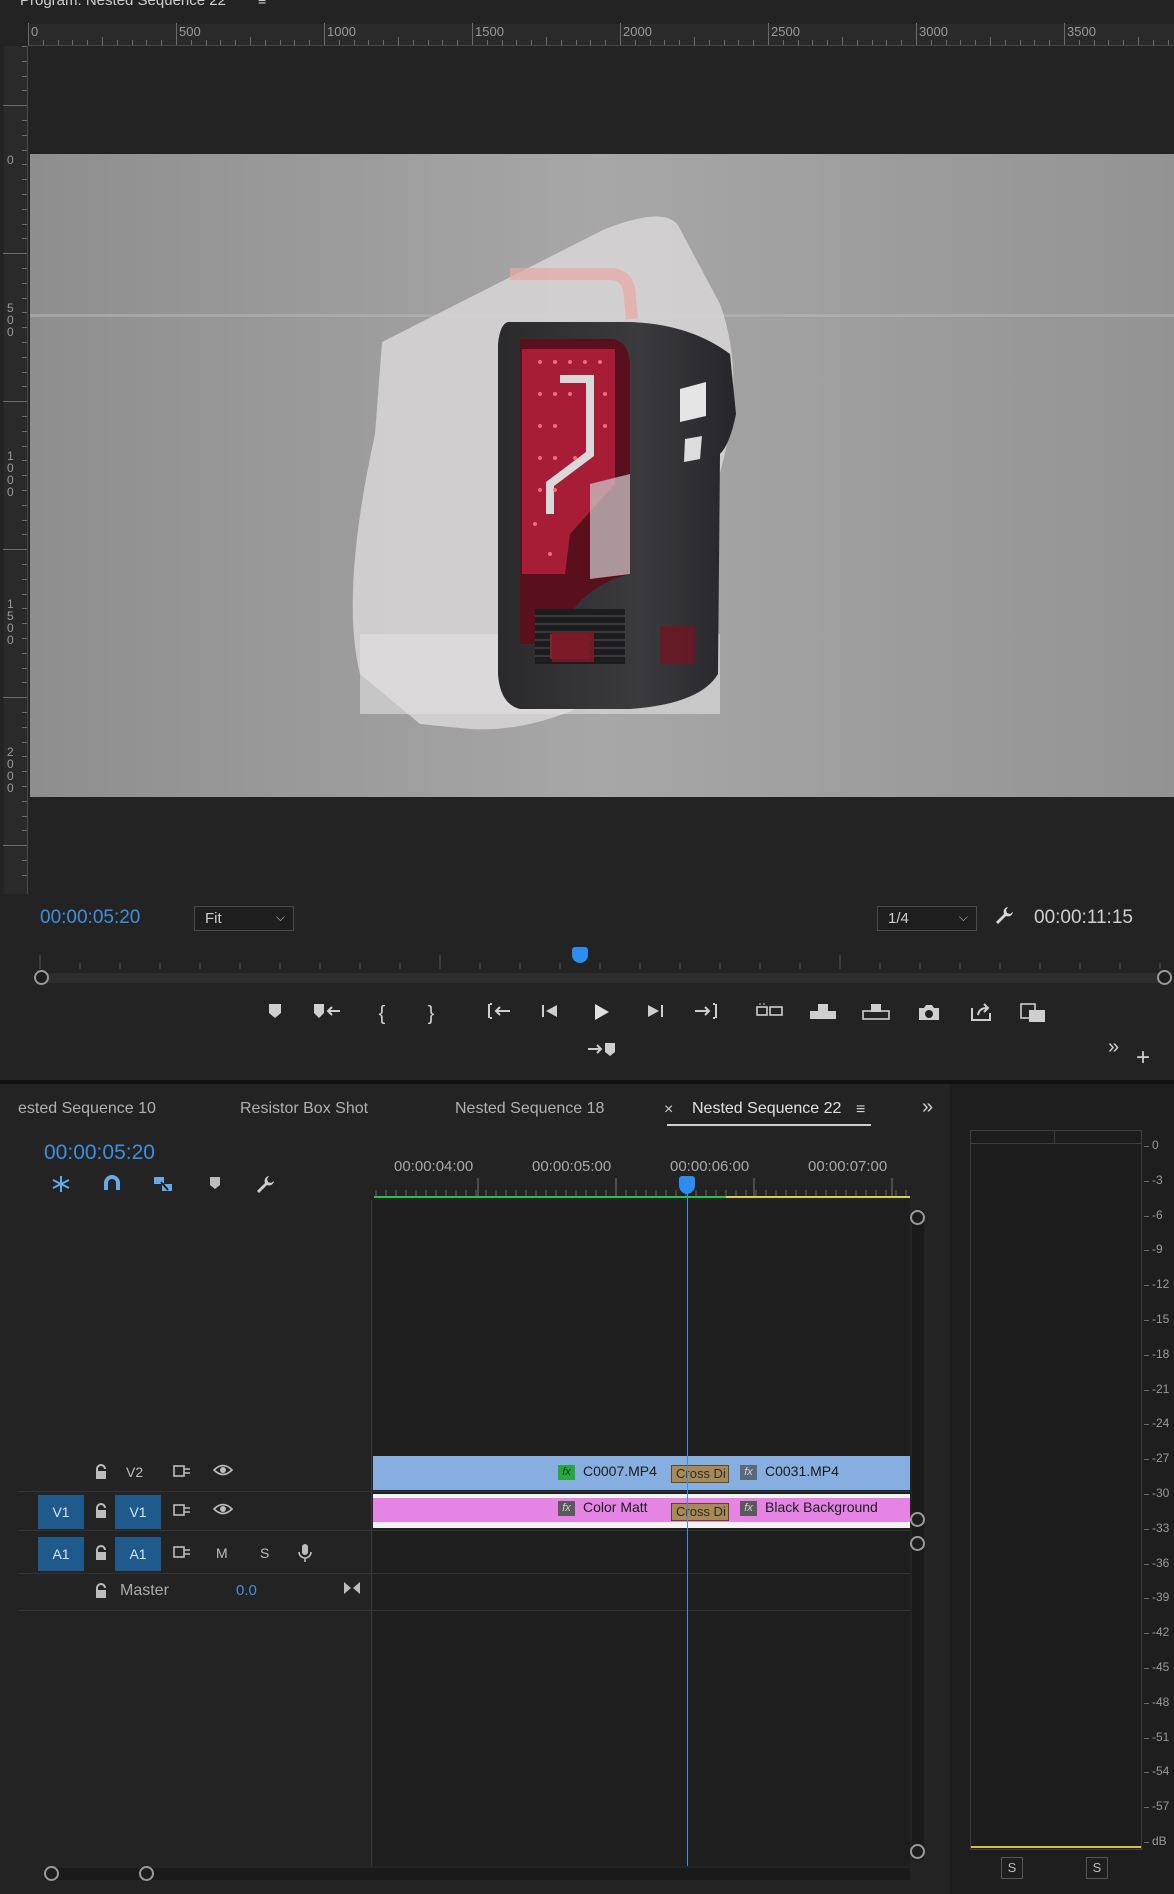 This screenshot has height=1894, width=1174. What do you see at coordinates (477, 1873) in the screenshot?
I see `timeline-horizontal-scrollbar` at bounding box center [477, 1873].